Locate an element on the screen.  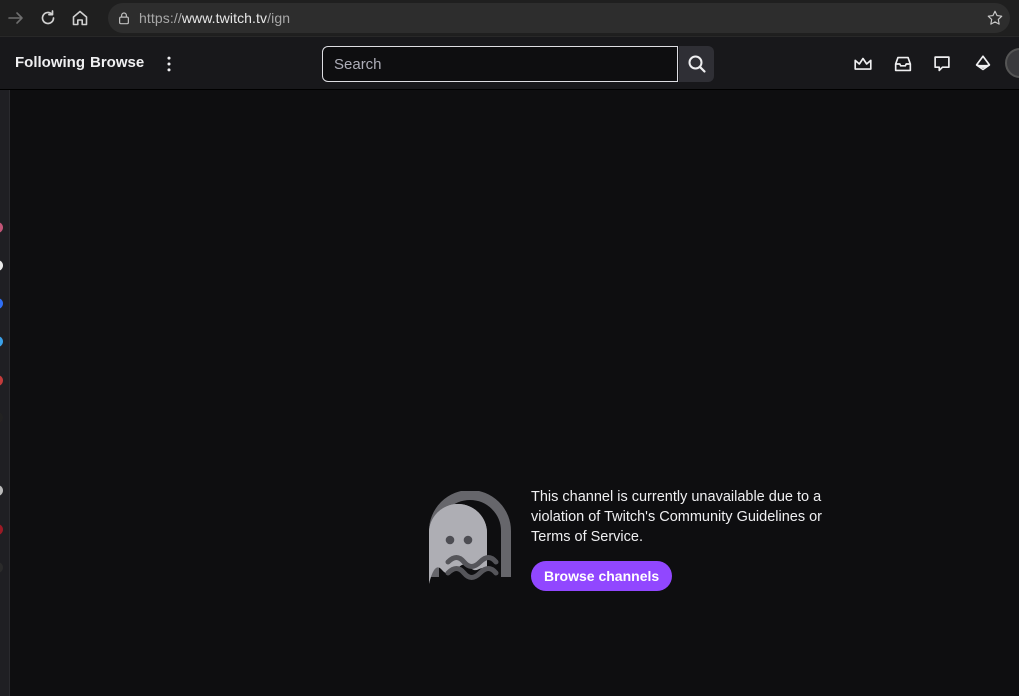
drops-inbox-button is located at coordinates (903, 64).